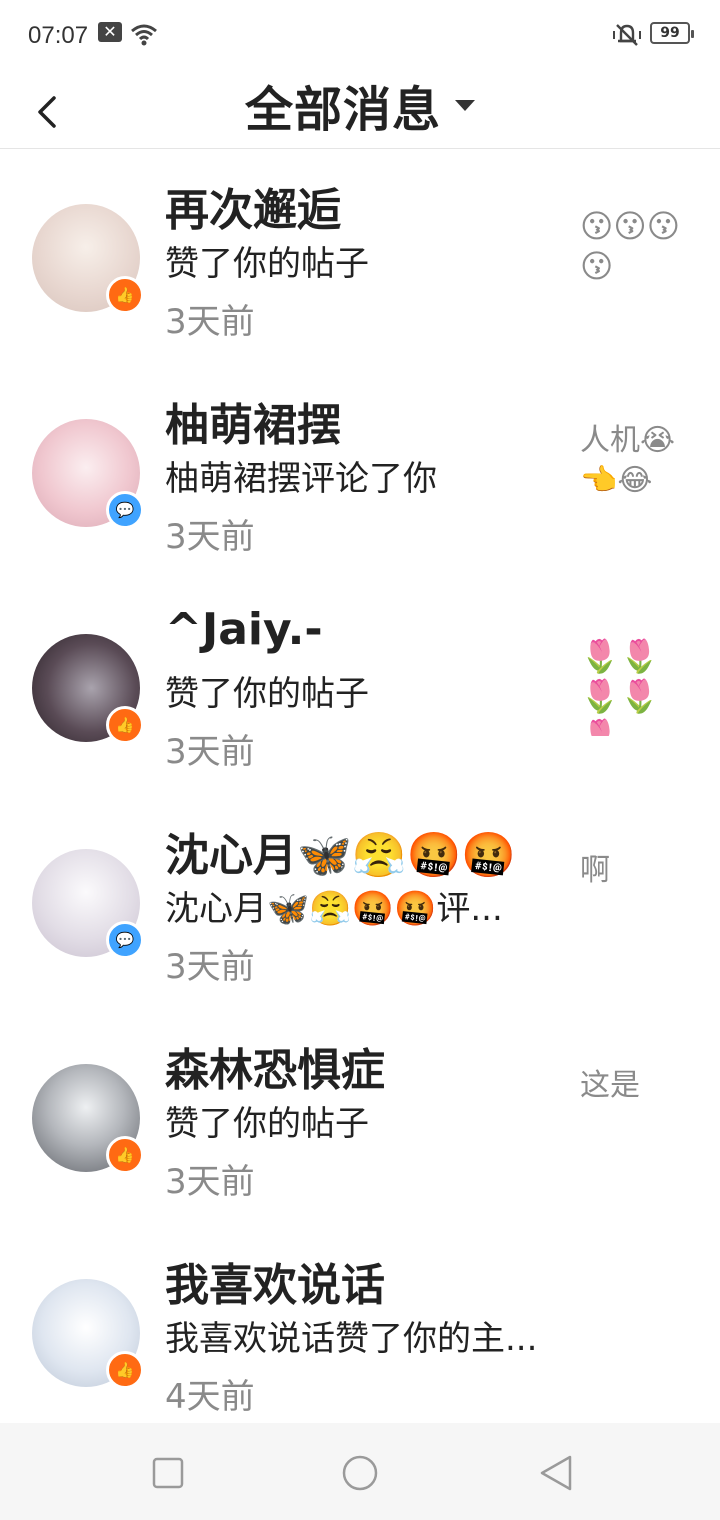 Image resolution: width=720 pixels, height=1520 pixels. I want to click on sender-name: 沈心月🦋😤🤬🤬, so click(341, 855).